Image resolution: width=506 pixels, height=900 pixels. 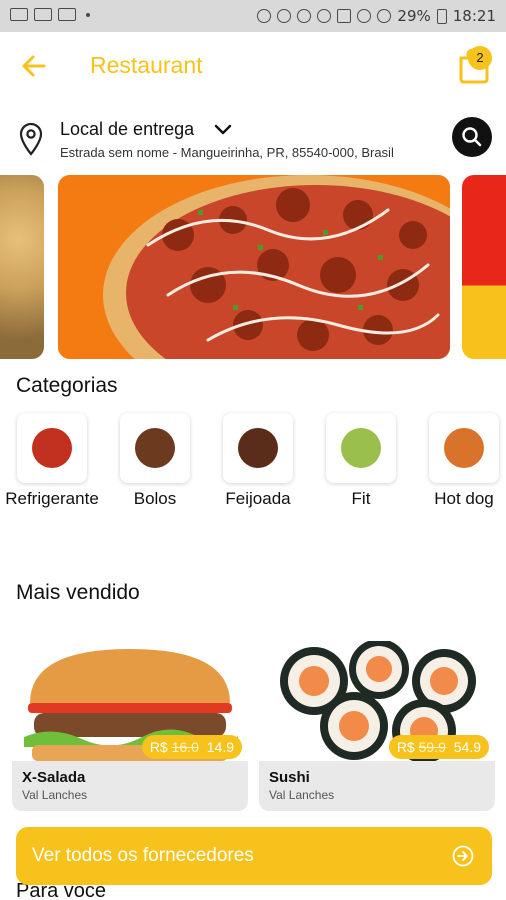 I want to click on category-item: Bolos, so click(x=155, y=461).